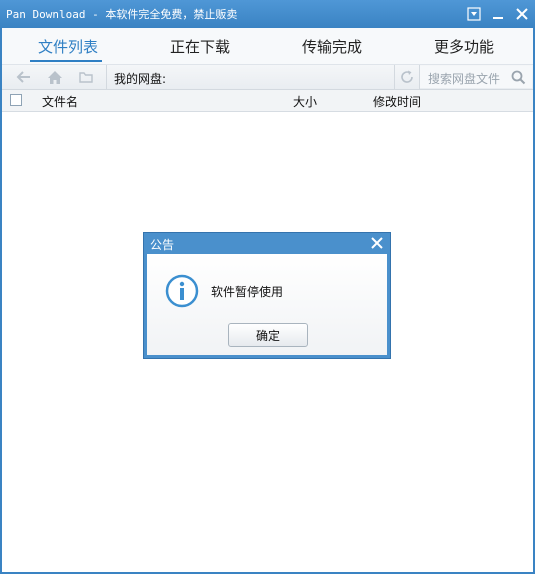 The width and height of the screenshot is (535, 574). I want to click on search-input: 搜索网盘文件, so click(476, 77).